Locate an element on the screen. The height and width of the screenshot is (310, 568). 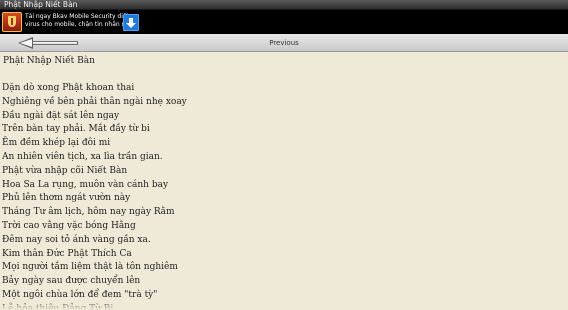
previous-button: Previous is located at coordinates (284, 43).